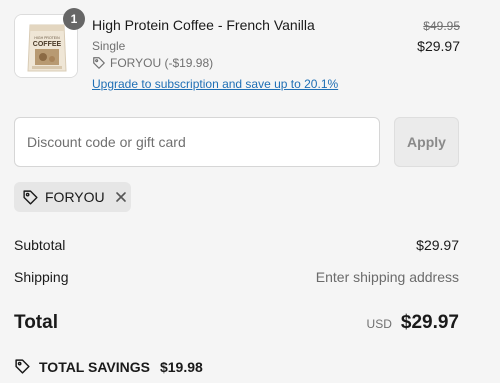 The height and width of the screenshot is (383, 500). Describe the element at coordinates (36, 322) in the screenshot. I see `total-label: Total` at that location.